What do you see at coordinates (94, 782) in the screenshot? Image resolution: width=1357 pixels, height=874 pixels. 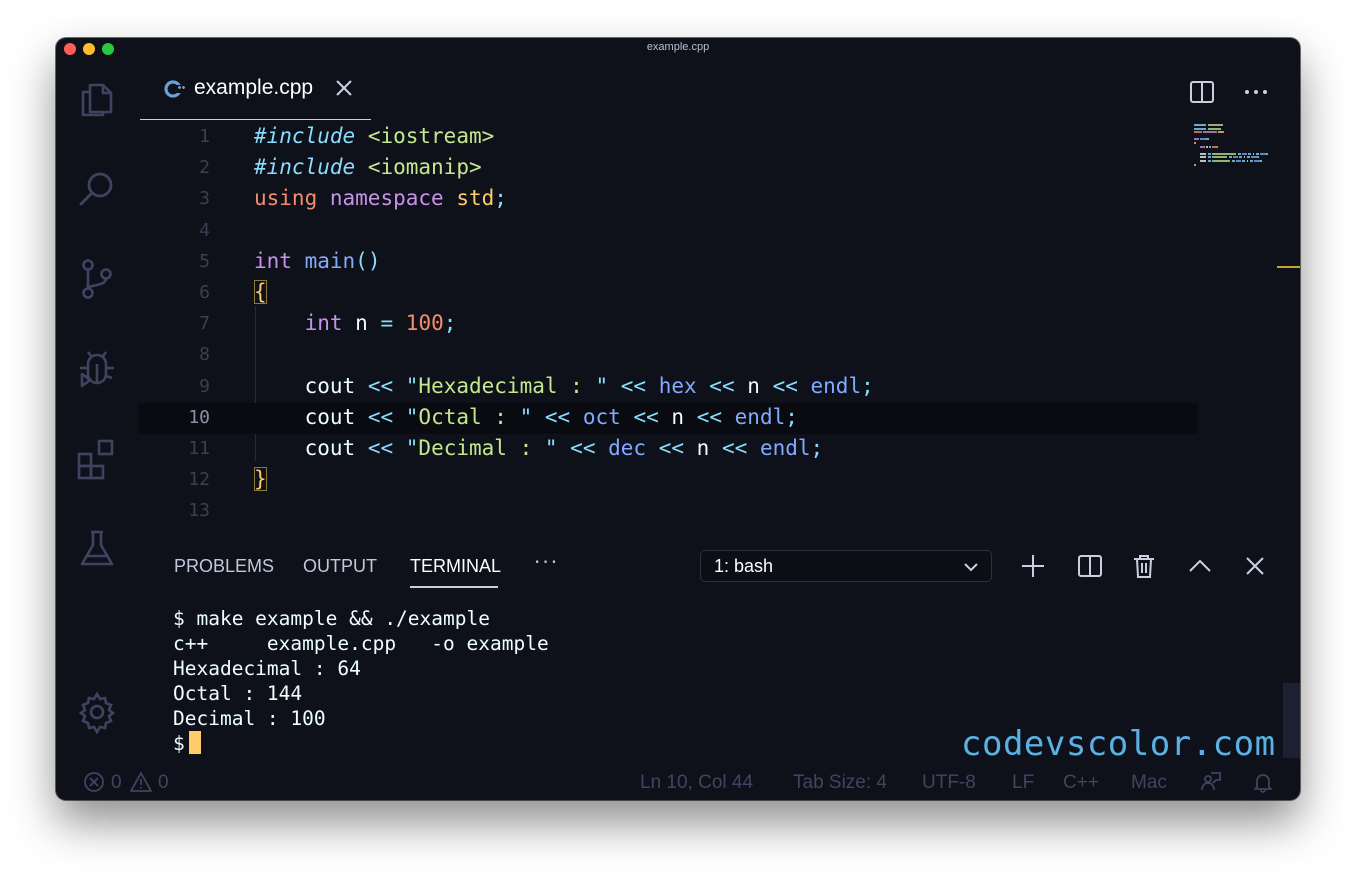 I see `error-icon` at bounding box center [94, 782].